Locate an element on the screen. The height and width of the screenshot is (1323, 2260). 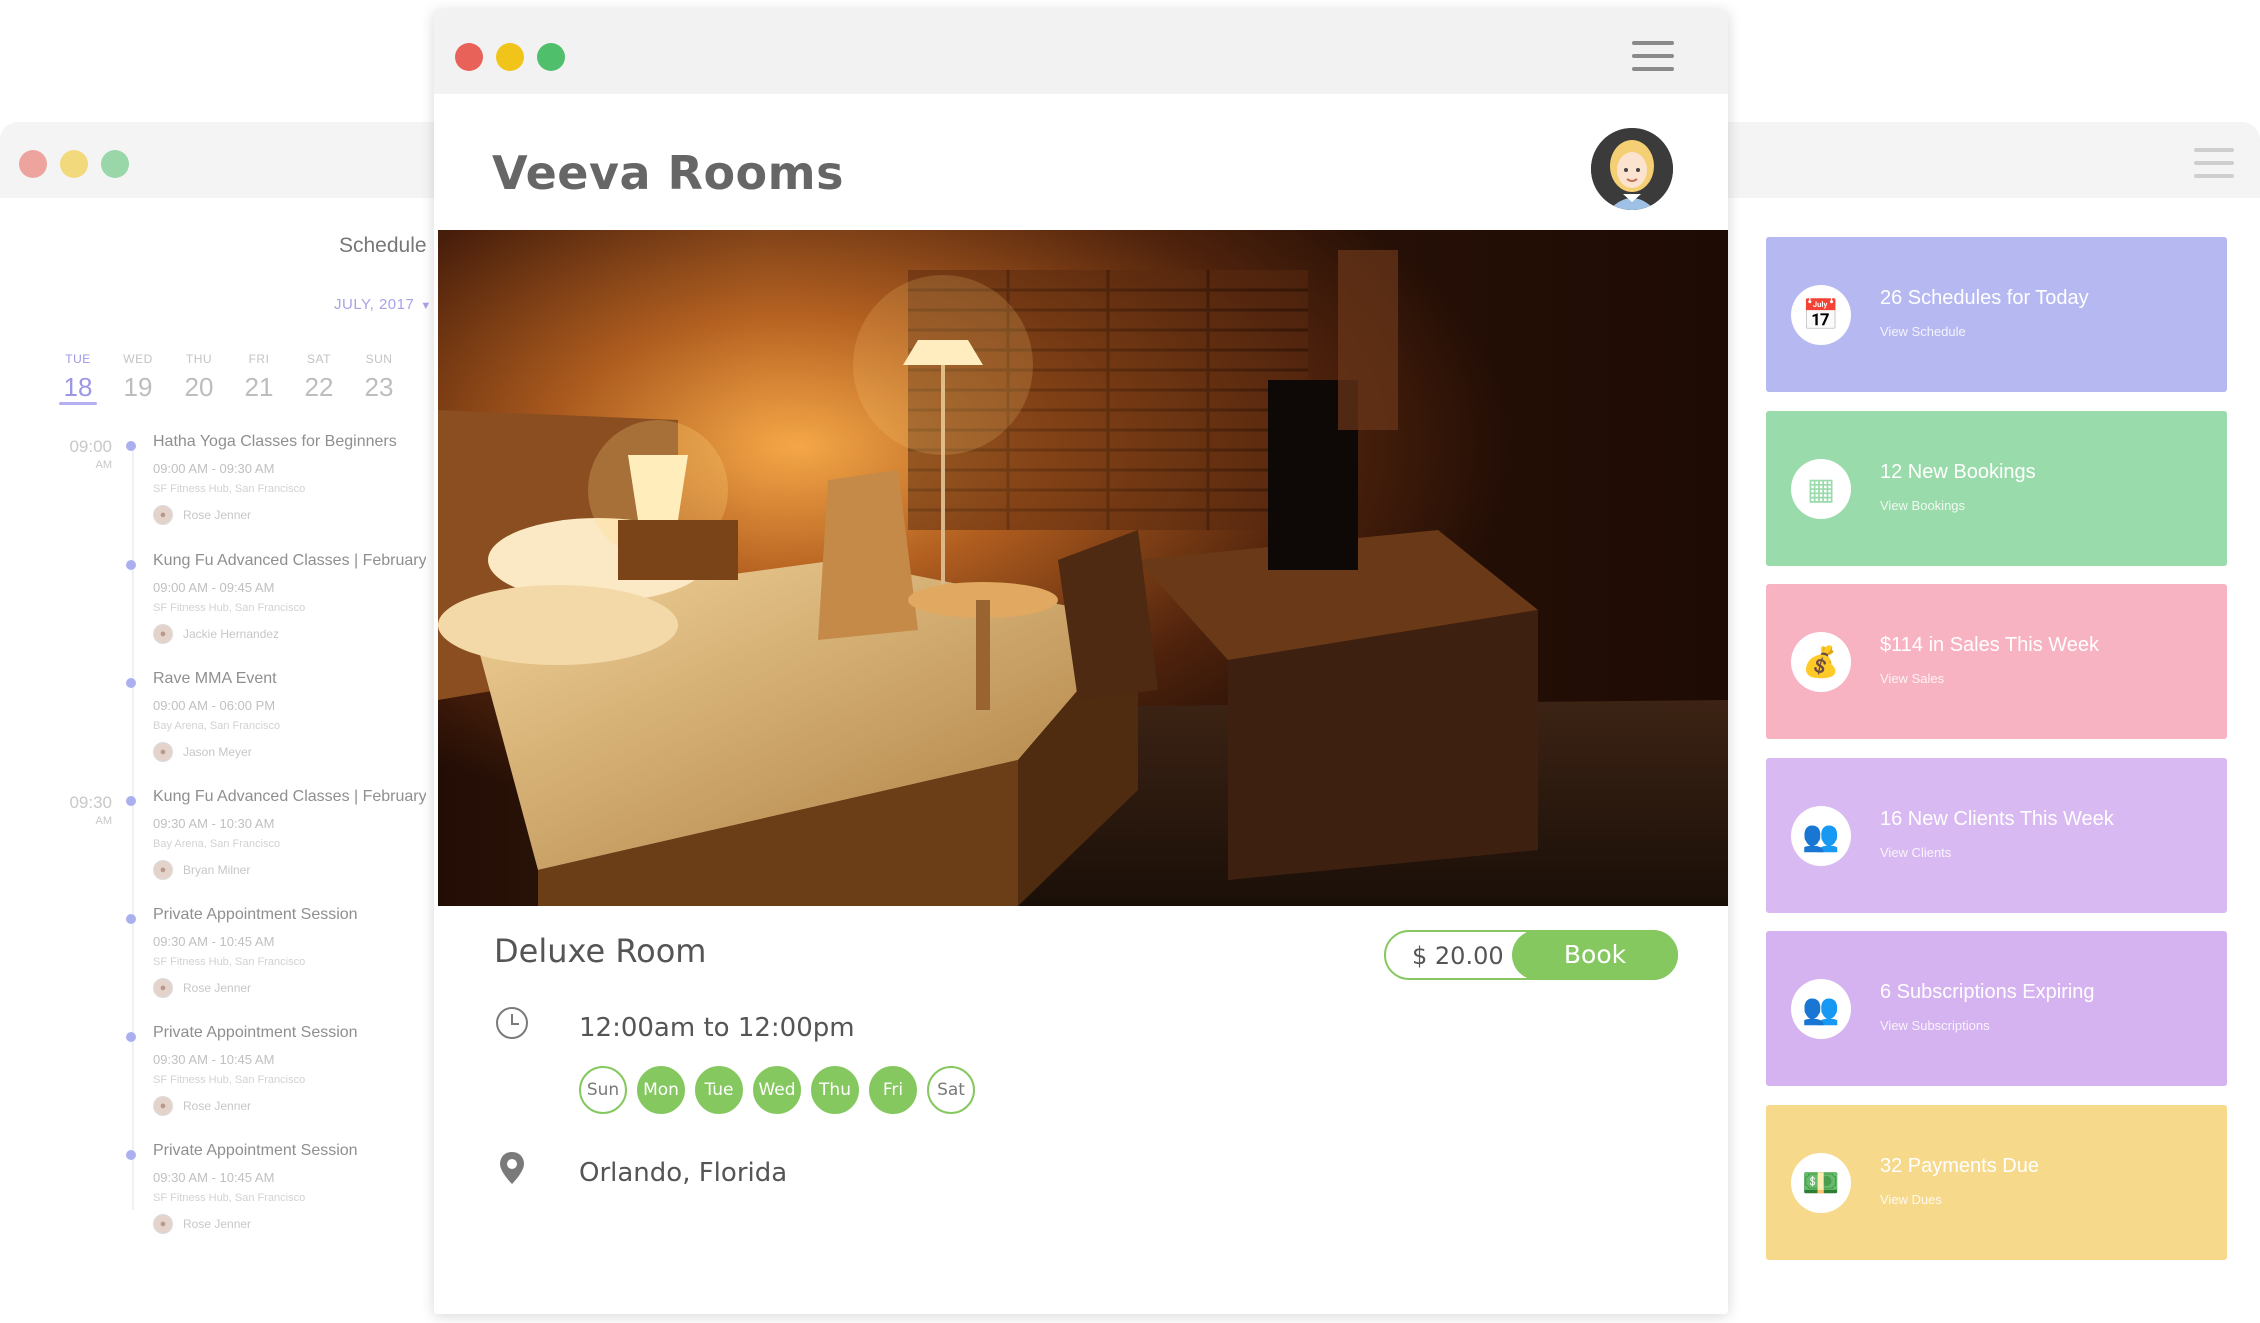
calendar-icon: 📅 is located at coordinates (1821, 315).